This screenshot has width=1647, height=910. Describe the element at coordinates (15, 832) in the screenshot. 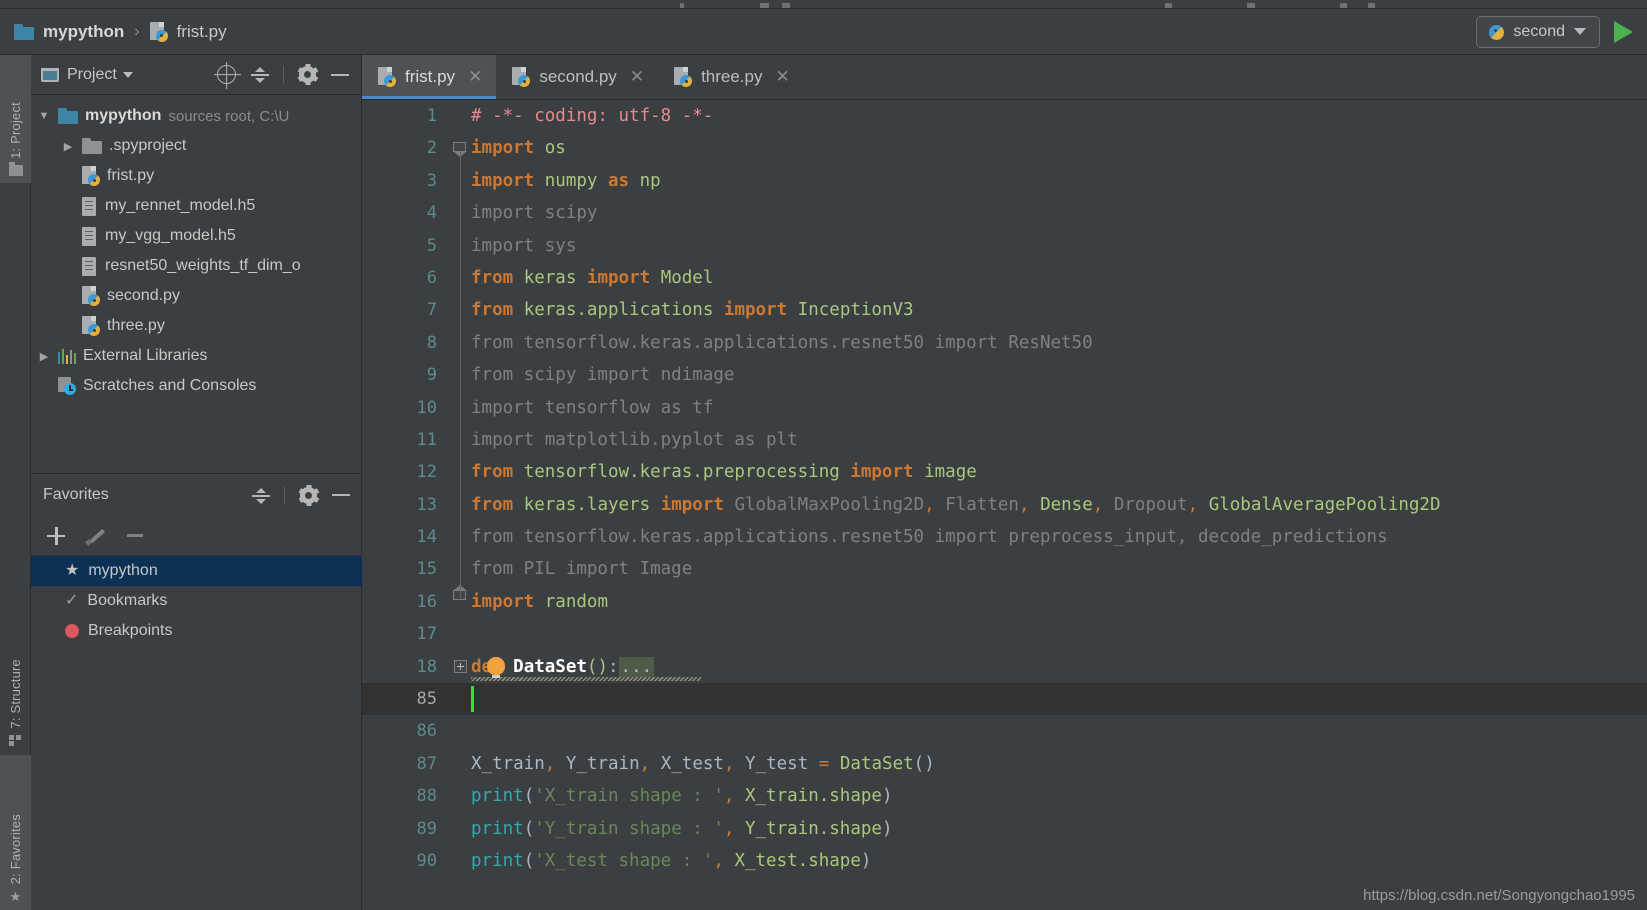

I see `sidebar-item-favorites: ★ 2: Favorites` at that location.